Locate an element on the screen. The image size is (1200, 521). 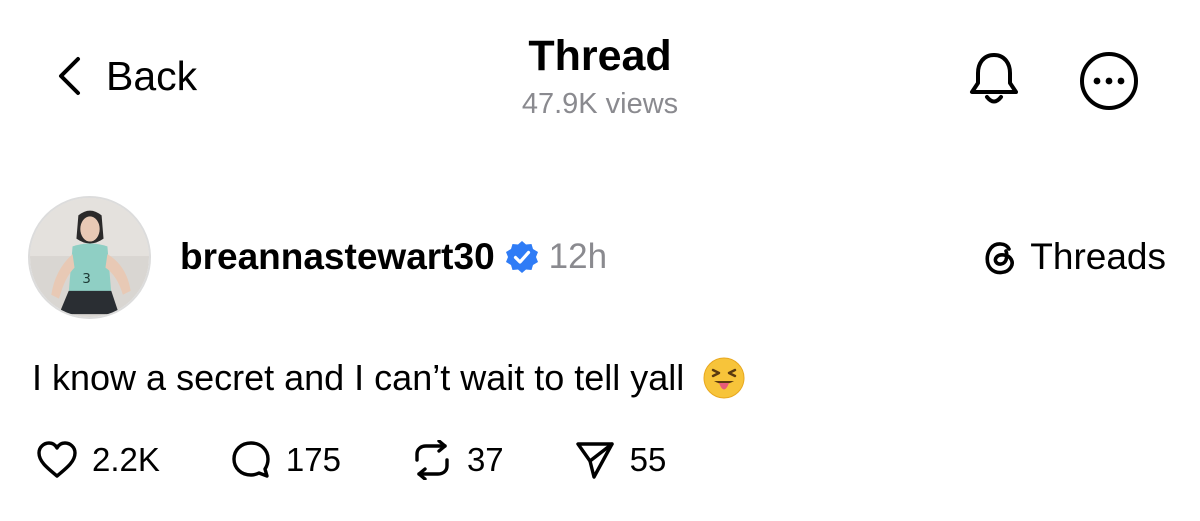
send-icon is located at coordinates (594, 460).